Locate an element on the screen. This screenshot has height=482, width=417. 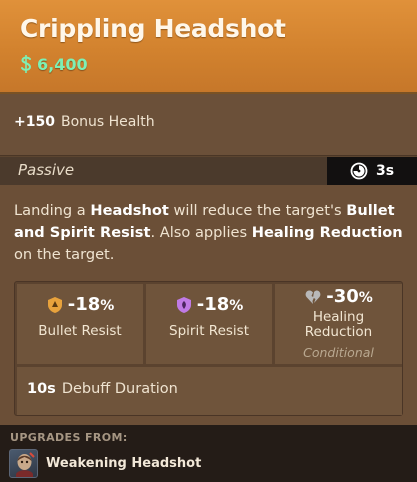
desc-keyword-healing-reduction: Healing Reduction is located at coordinates (327, 232).